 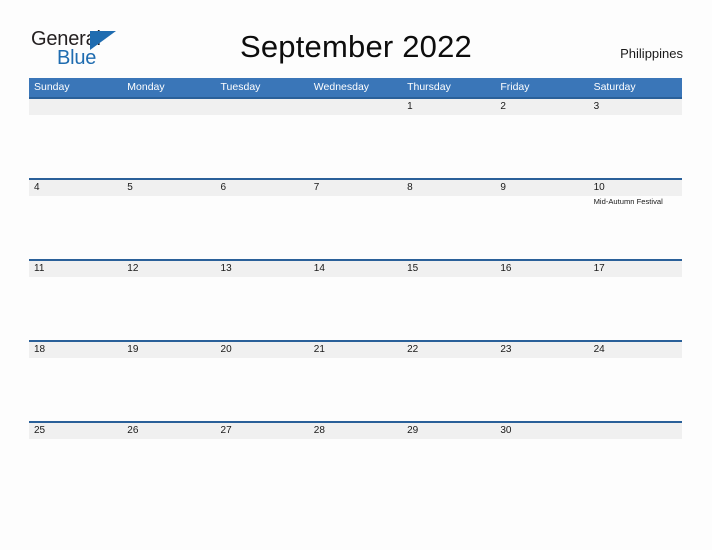 I want to click on calendar-day-cell: 20, so click(x=262, y=350).